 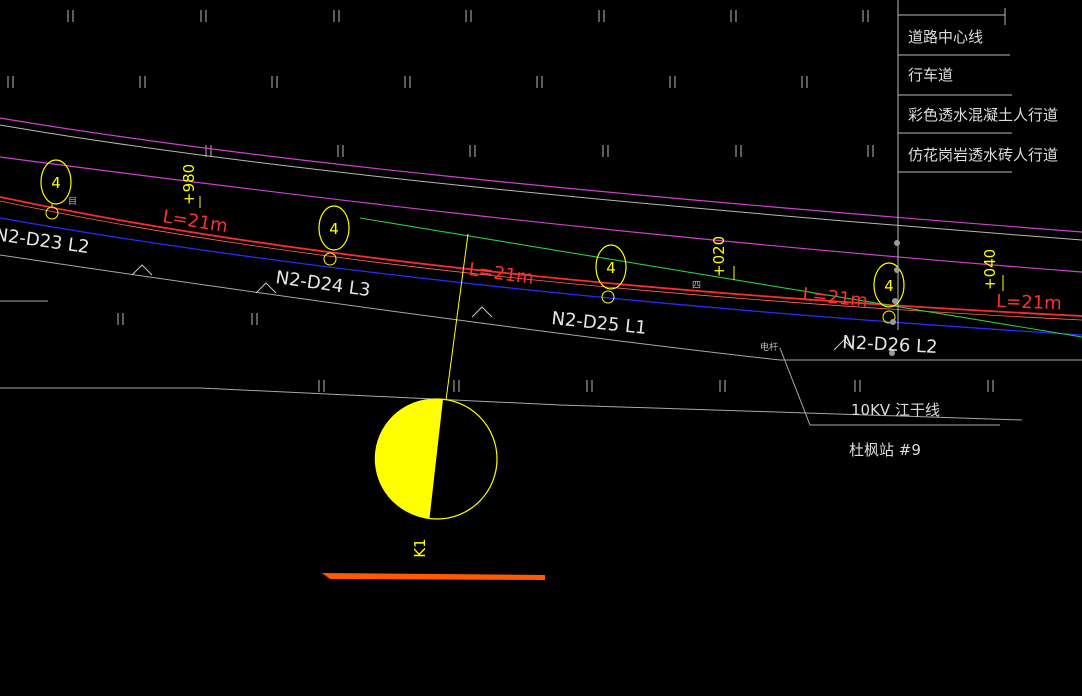 I want to click on tiny-mark: 目, so click(x=72, y=201).